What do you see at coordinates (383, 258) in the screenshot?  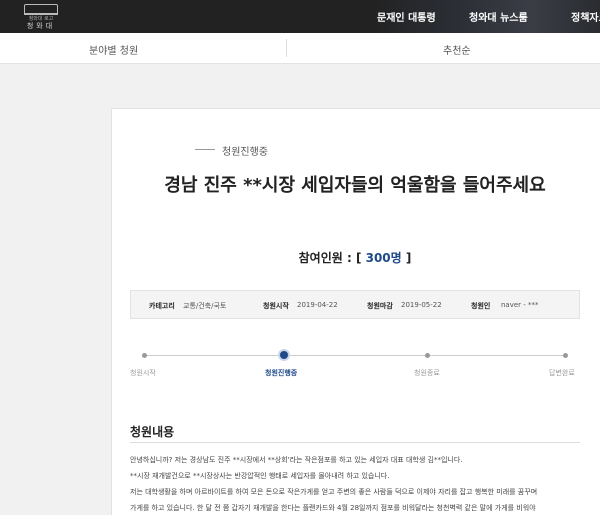 I see `count-value: 300명` at bounding box center [383, 258].